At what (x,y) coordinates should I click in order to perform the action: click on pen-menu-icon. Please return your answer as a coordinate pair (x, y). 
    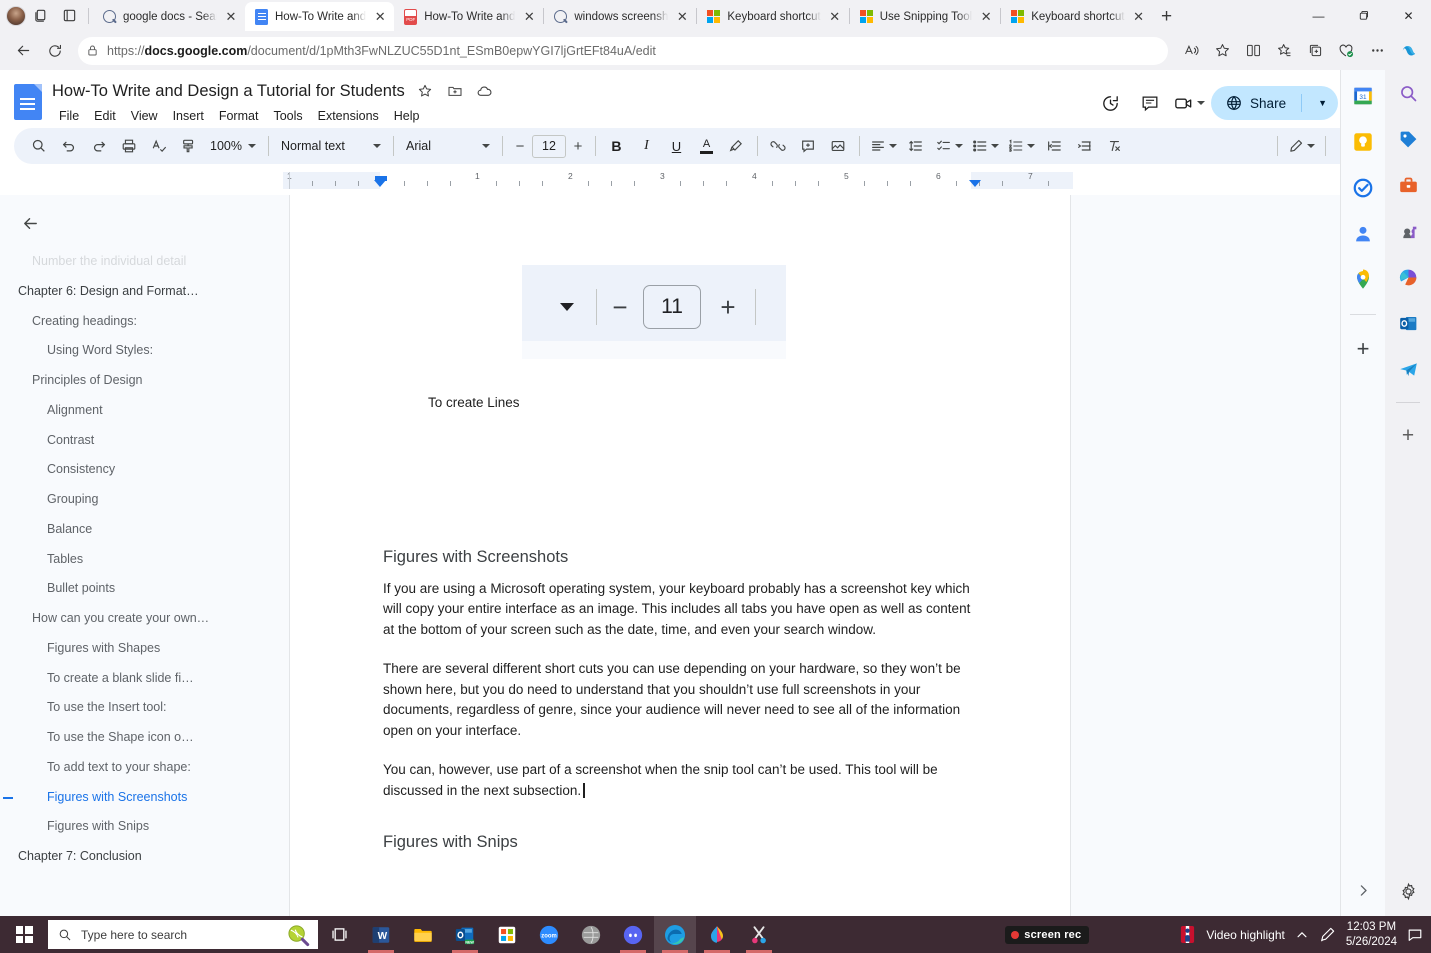
    Looking at the image, I should click on (1327, 934).